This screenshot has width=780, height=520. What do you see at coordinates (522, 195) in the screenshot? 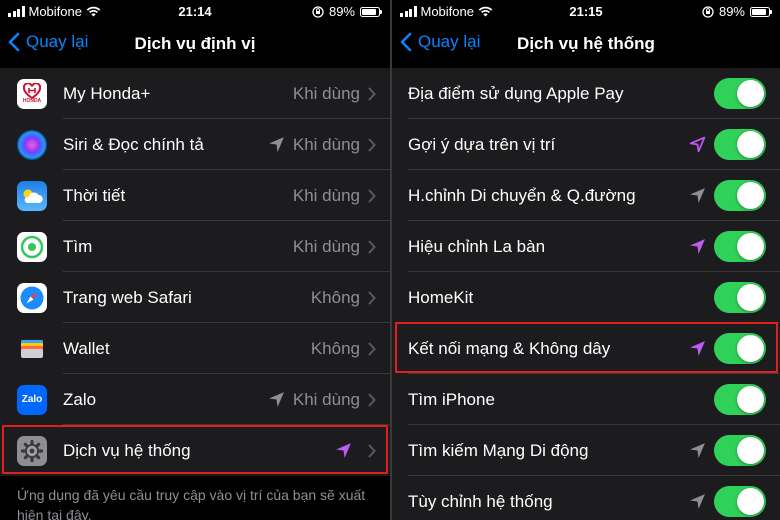
I see `service-name: H.chỉnh Di chuyển & Q.đường` at bounding box center [522, 195].